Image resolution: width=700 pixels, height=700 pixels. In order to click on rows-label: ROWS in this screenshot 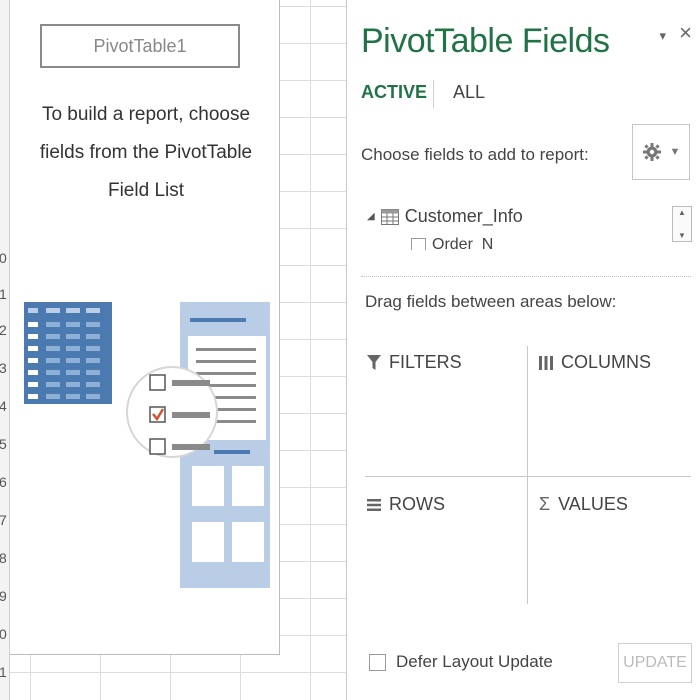, I will do `click(417, 504)`.